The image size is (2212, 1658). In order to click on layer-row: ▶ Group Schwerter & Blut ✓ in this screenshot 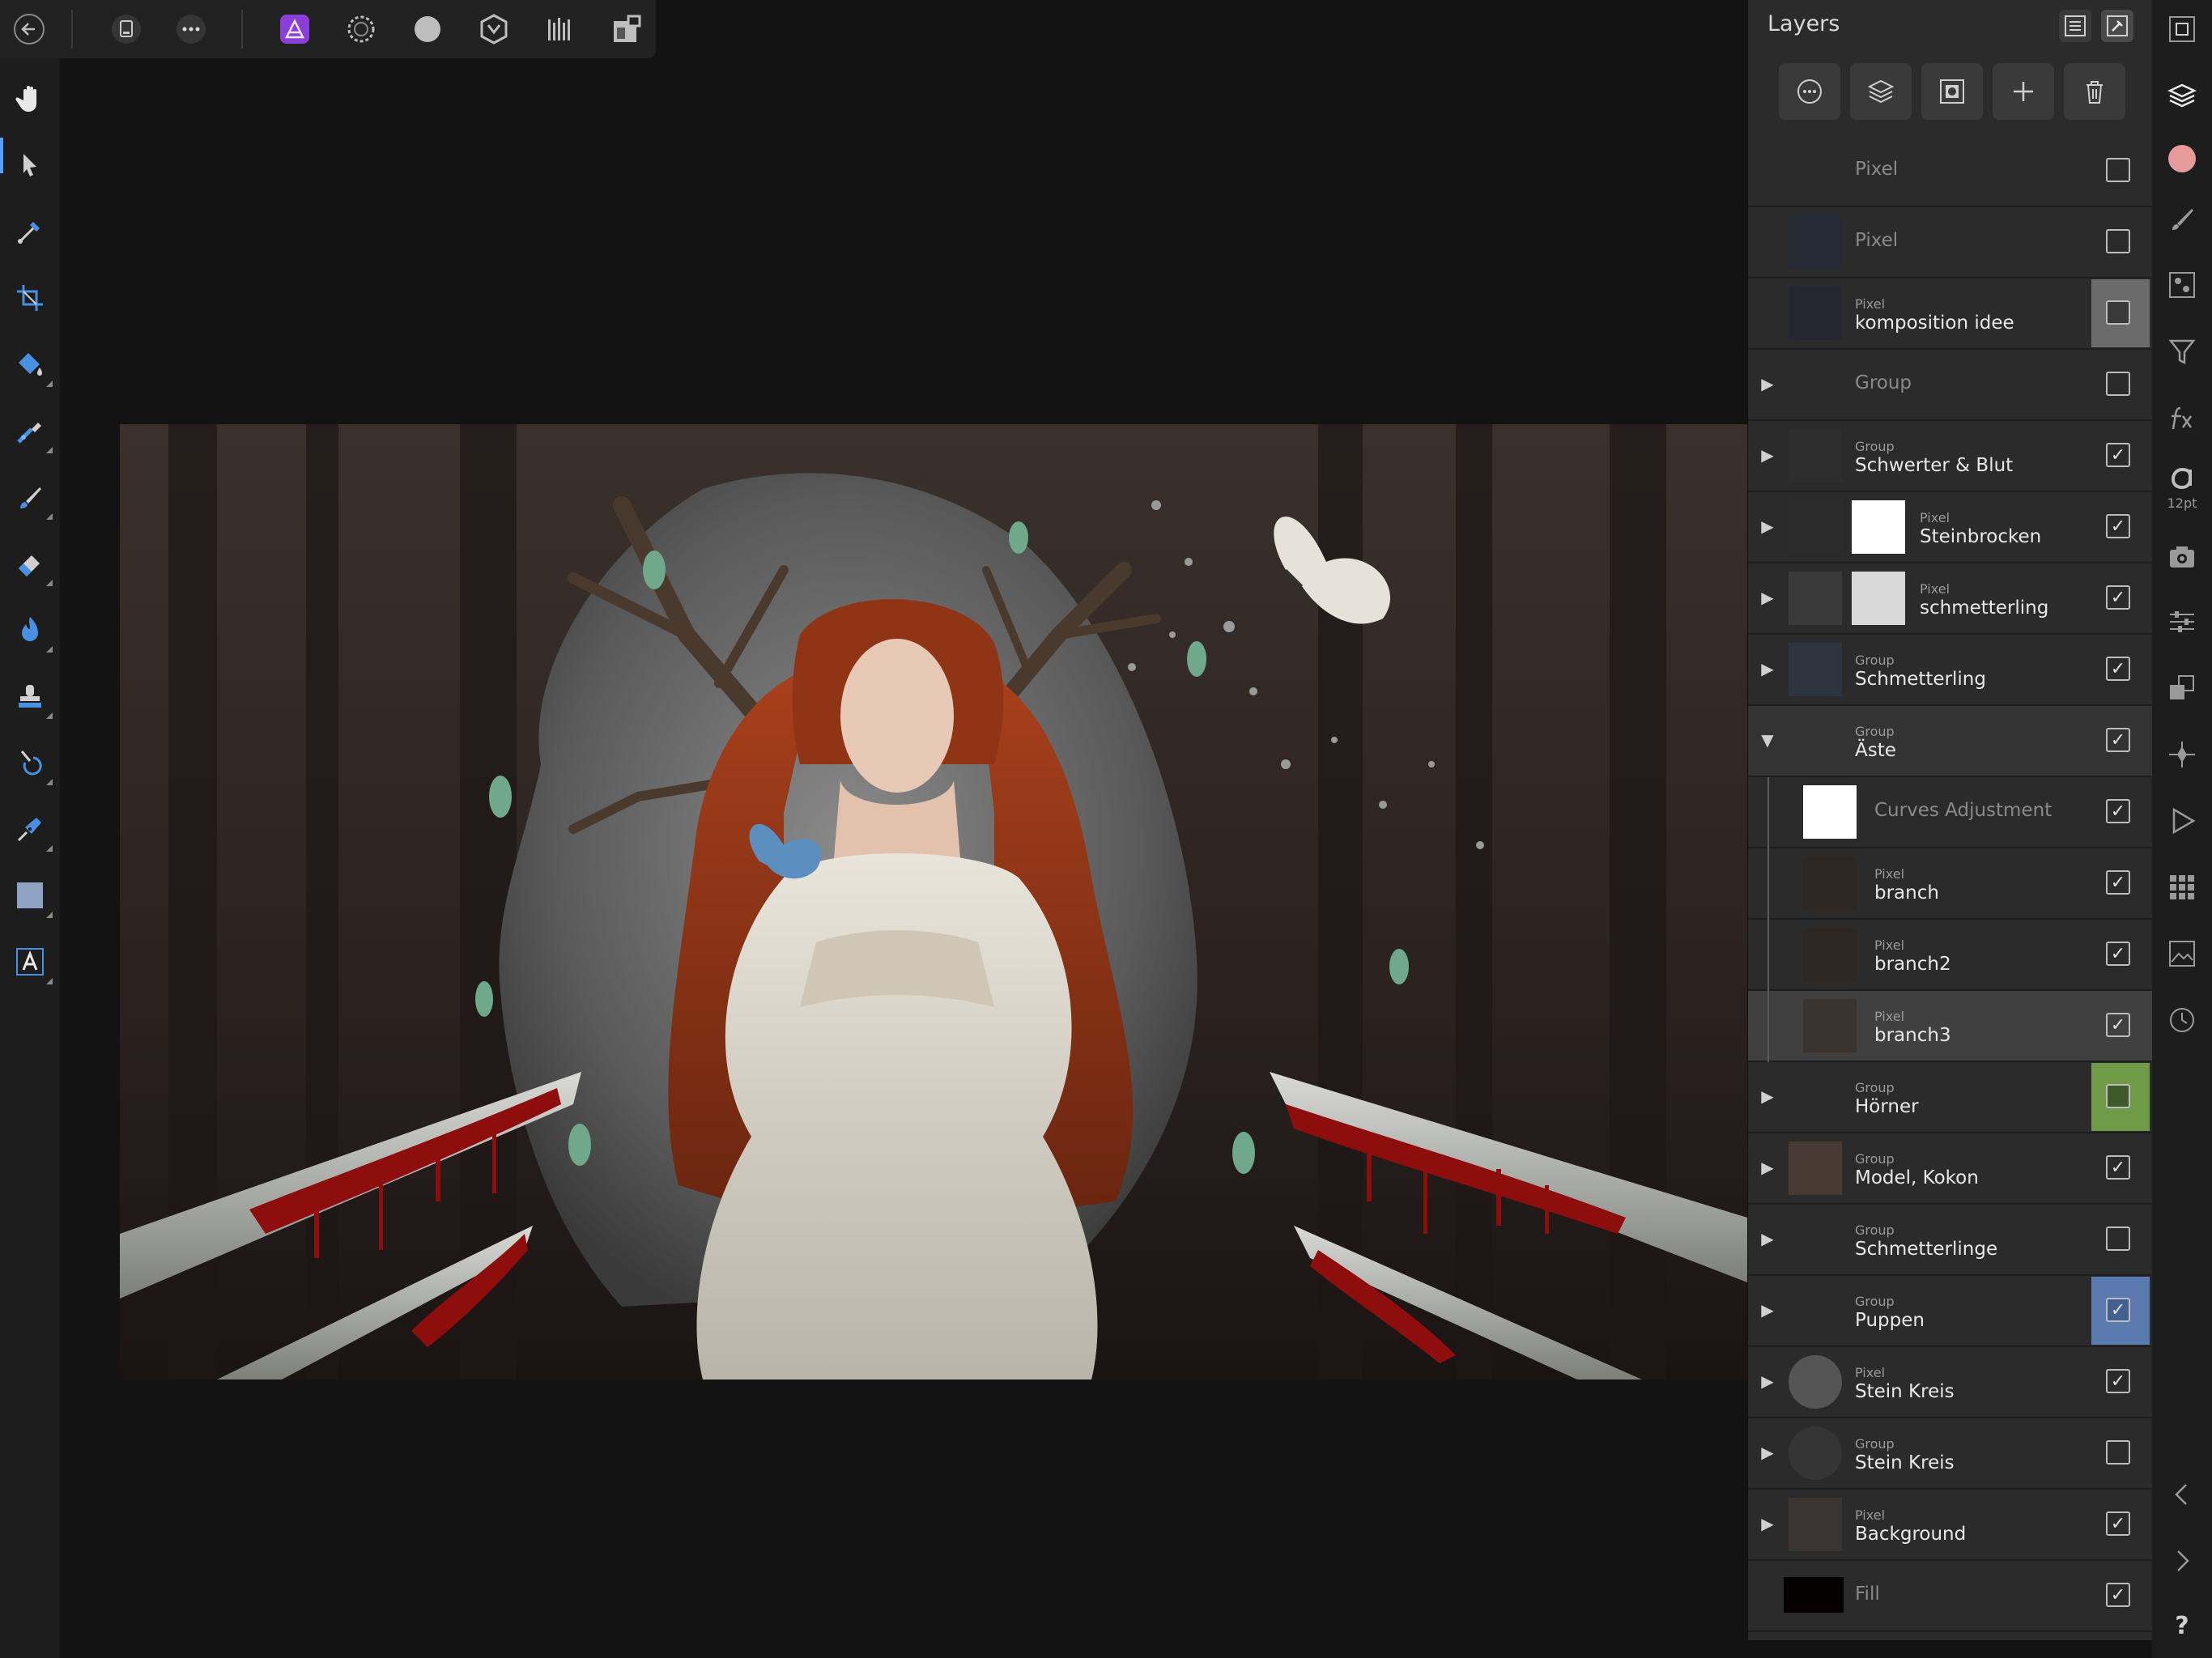, I will do `click(1950, 456)`.